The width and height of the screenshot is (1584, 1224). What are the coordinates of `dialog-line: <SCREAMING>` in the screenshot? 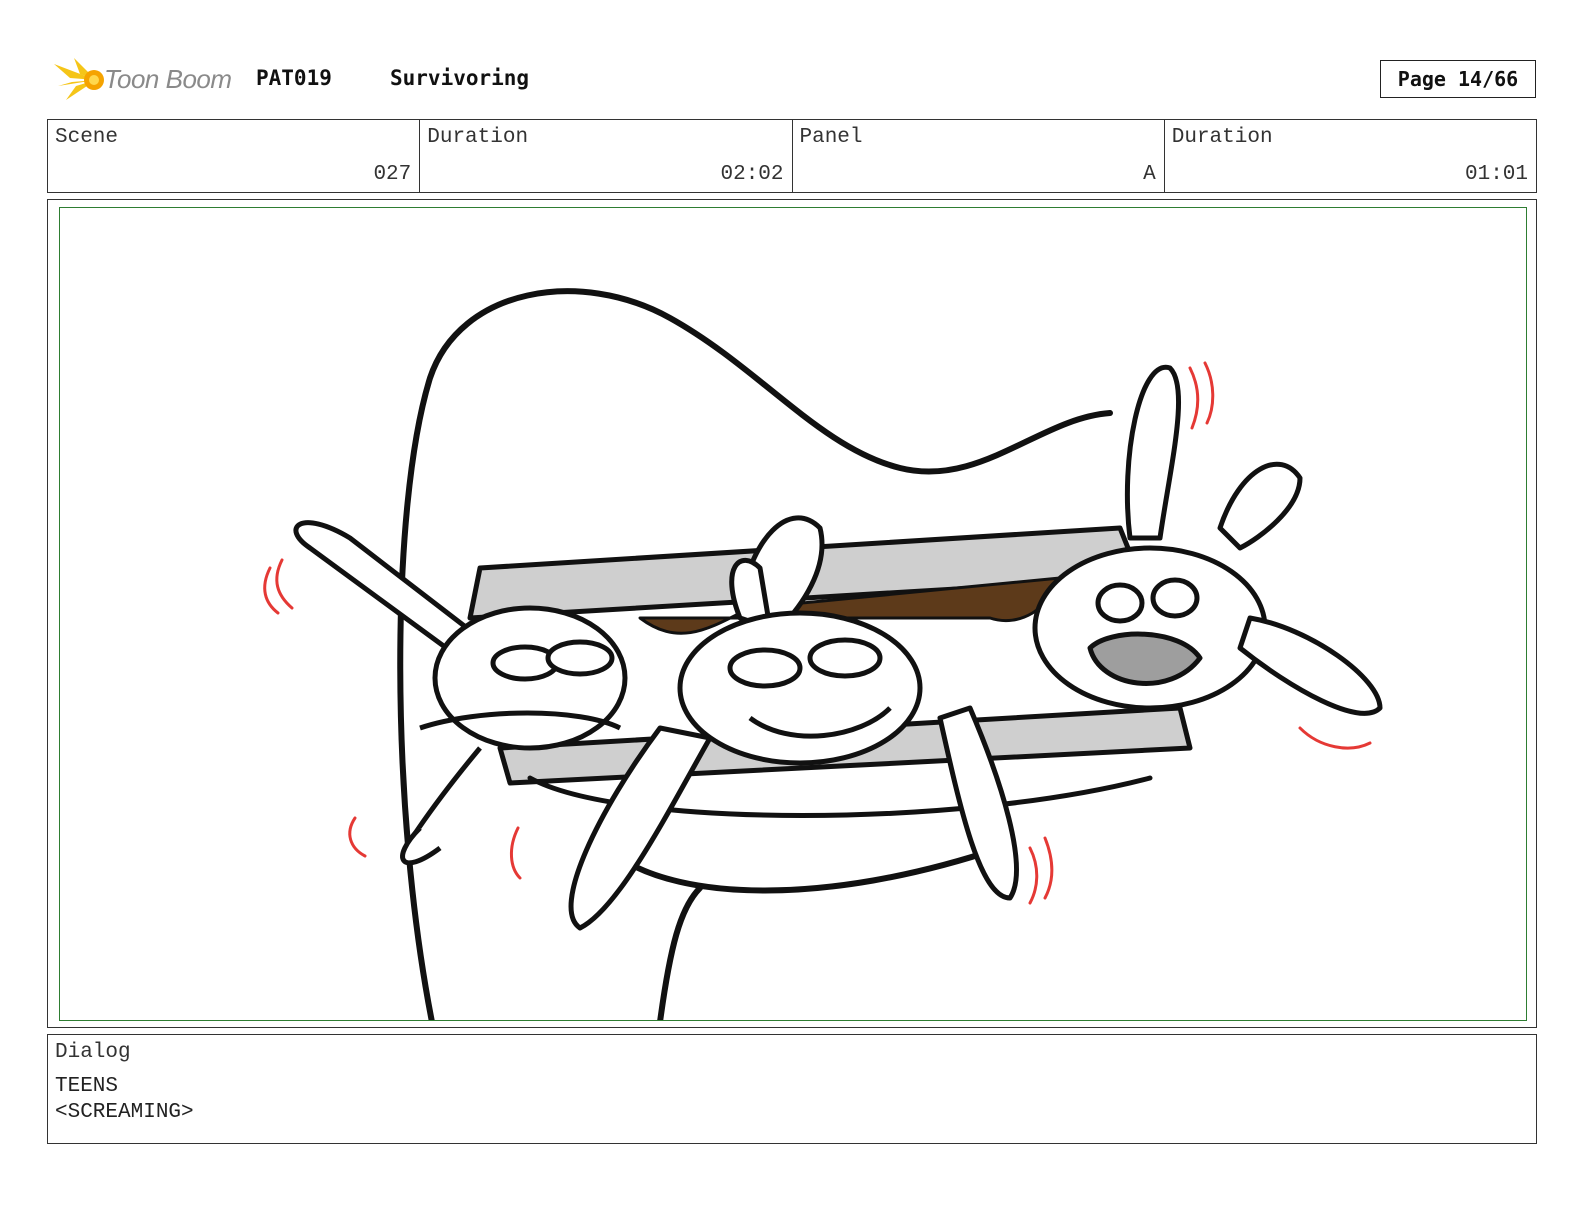 It's located at (124, 1112).